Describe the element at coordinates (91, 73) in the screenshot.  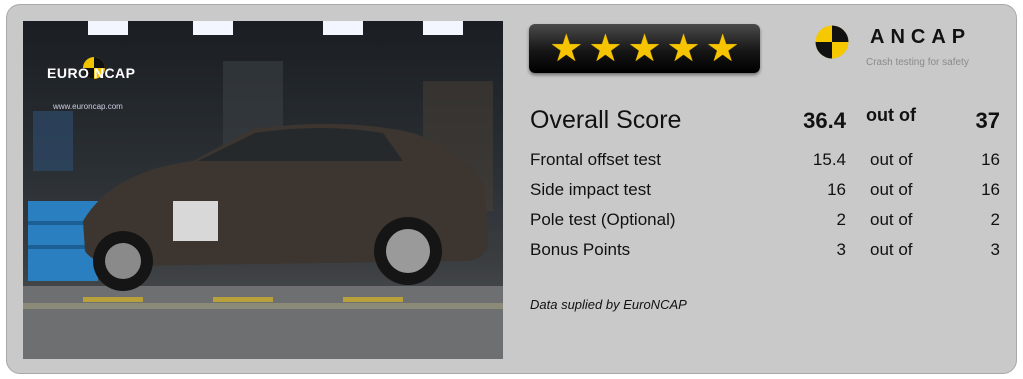
I see `euroncap-logo: EURO NCAP` at that location.